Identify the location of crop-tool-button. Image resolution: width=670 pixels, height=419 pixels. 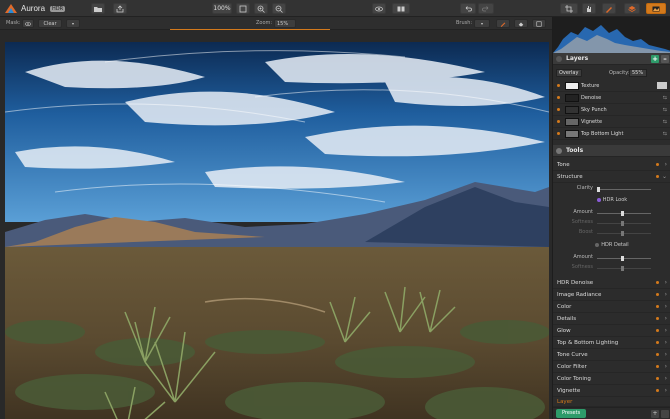
(569, 8).